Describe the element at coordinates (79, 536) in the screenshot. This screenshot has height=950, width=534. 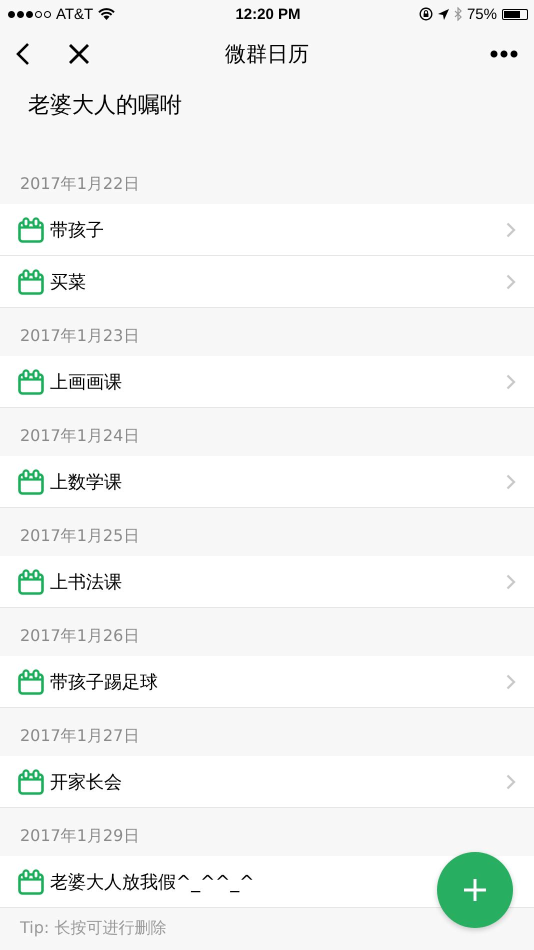
I see `date-header: 2017年1月25日` at that location.